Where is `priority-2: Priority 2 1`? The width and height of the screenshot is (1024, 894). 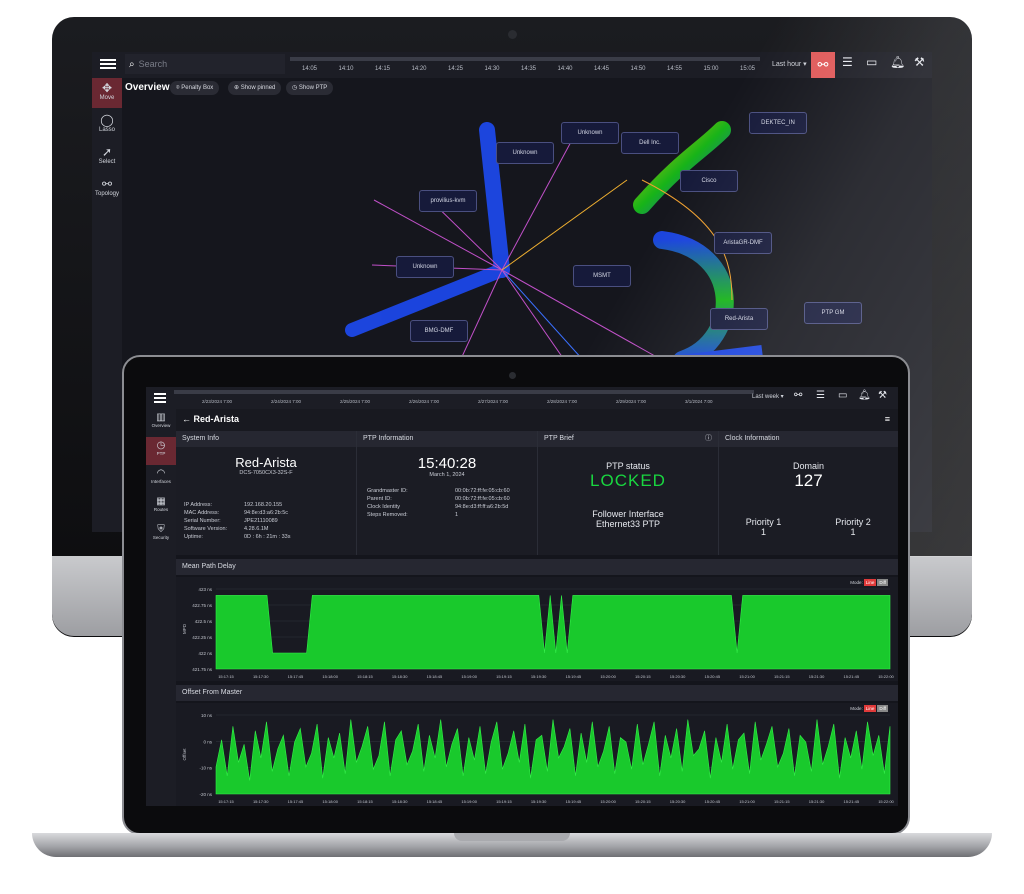 priority-2: Priority 2 1 is located at coordinates (853, 527).